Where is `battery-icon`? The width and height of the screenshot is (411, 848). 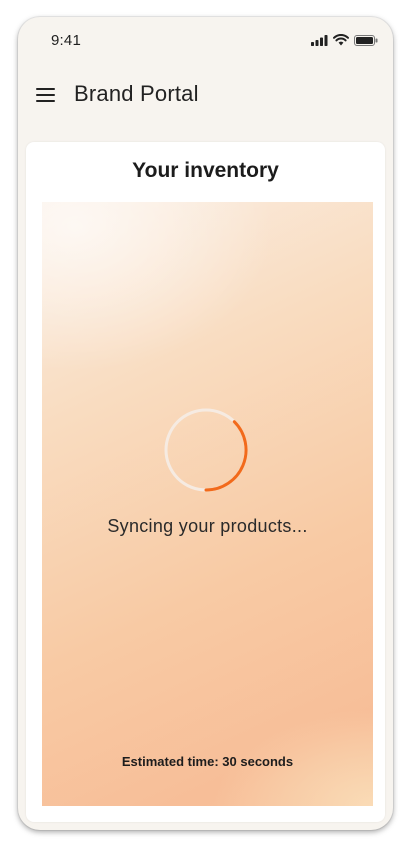 battery-icon is located at coordinates (366, 40).